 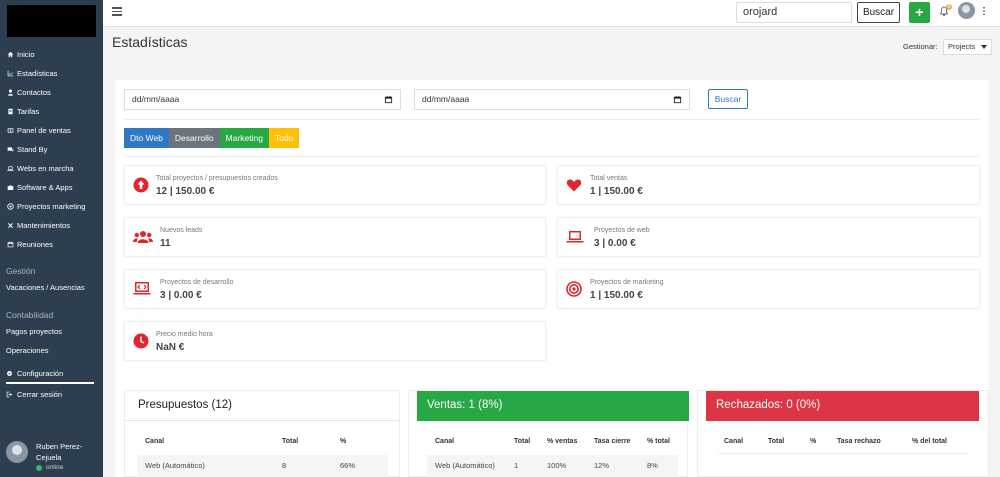 What do you see at coordinates (10, 74) in the screenshot?
I see `chart-icon` at bounding box center [10, 74].